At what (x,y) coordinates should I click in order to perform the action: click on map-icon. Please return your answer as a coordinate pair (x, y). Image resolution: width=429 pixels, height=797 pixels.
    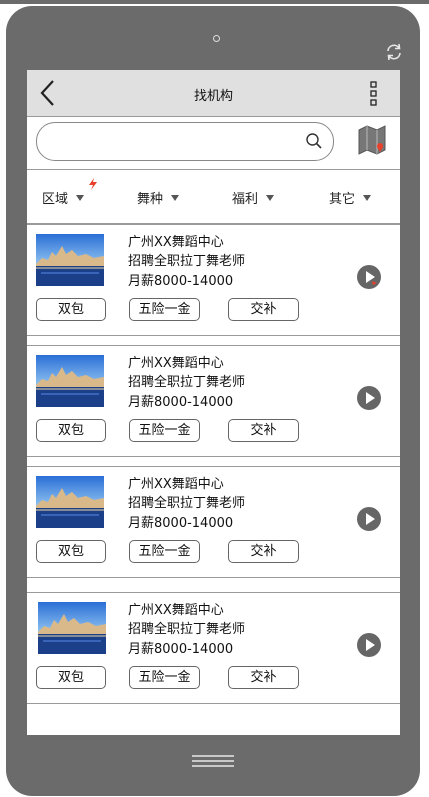
    Looking at the image, I should click on (372, 140).